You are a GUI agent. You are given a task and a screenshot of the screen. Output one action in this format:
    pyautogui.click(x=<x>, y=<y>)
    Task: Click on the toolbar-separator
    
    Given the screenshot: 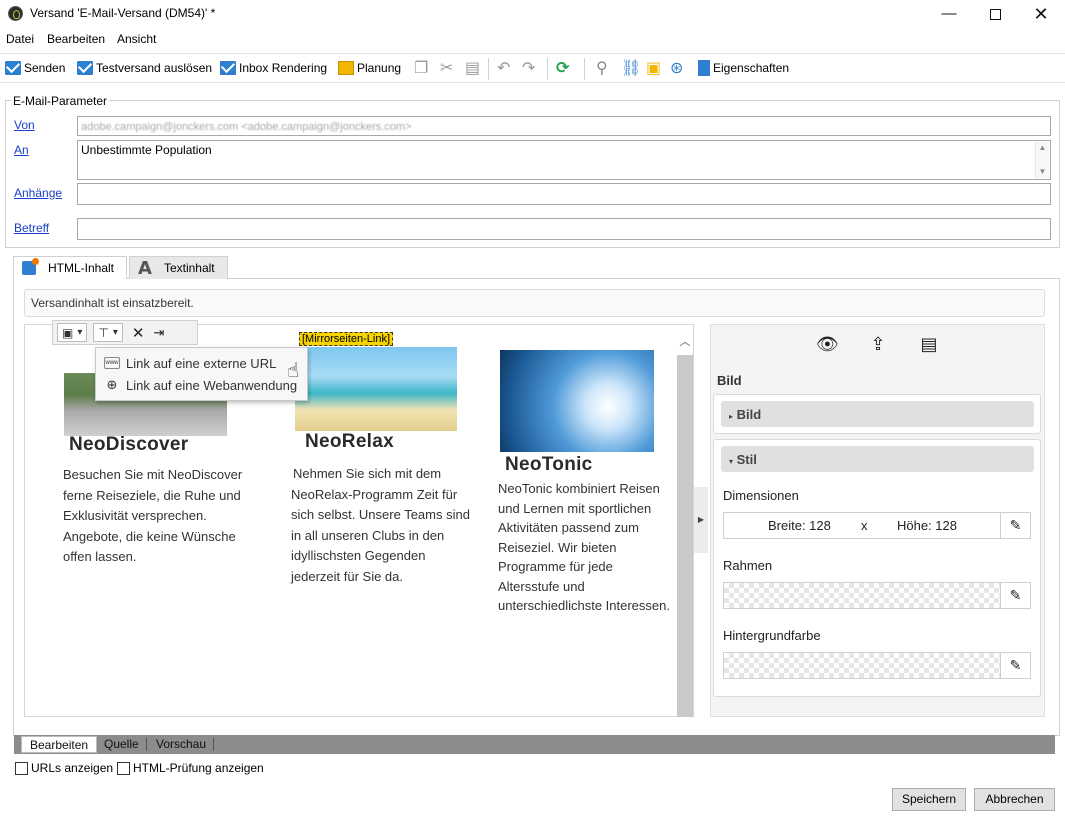 What is the action you would take?
    pyautogui.click(x=488, y=69)
    